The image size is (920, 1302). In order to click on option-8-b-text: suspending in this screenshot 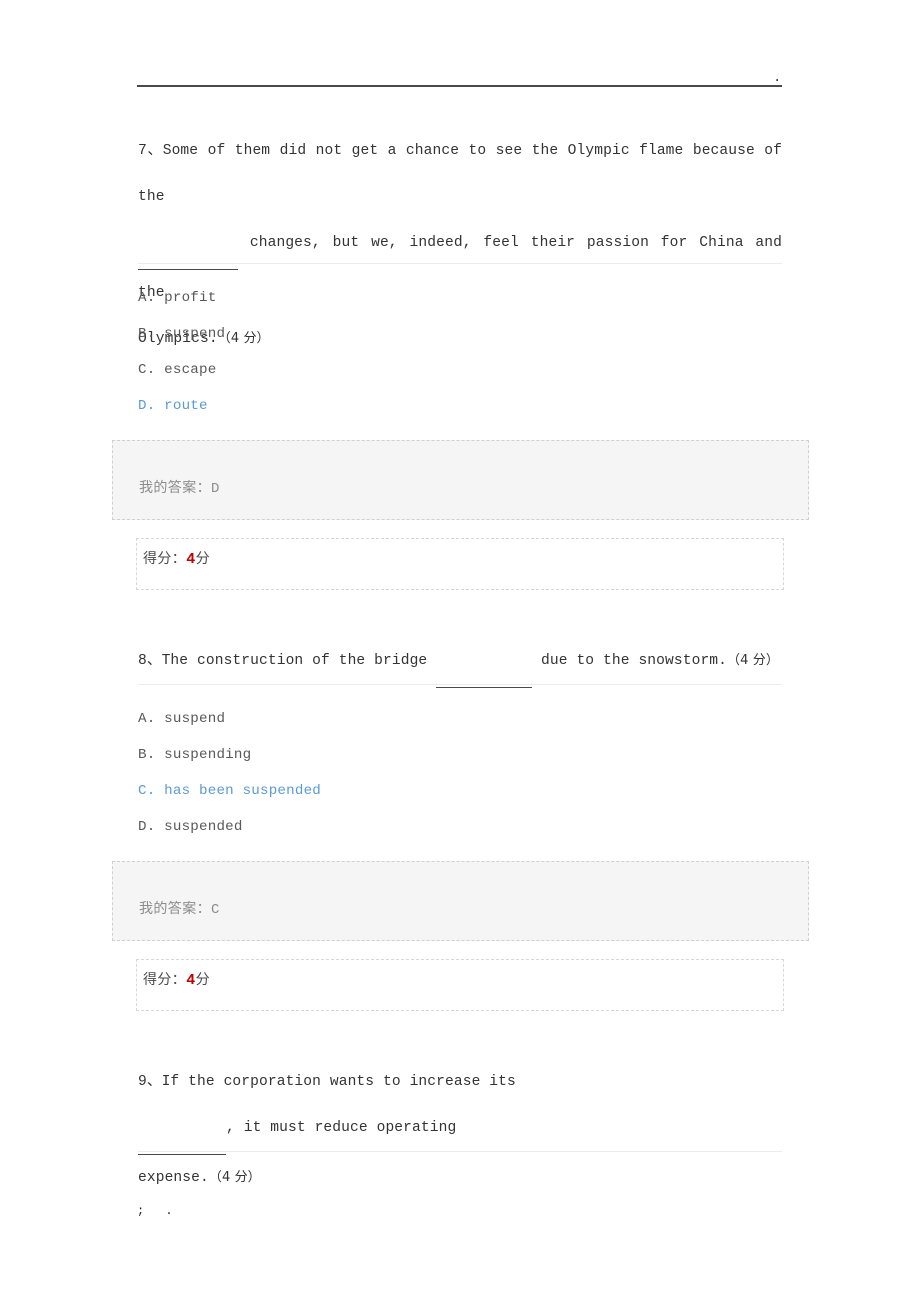, I will do `click(208, 755)`.